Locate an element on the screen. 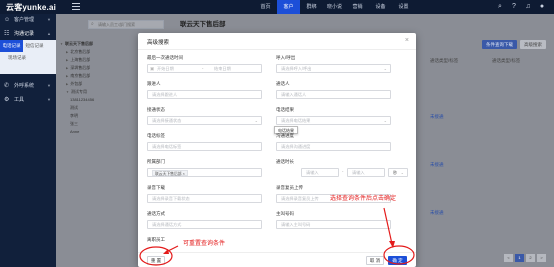 The height and width of the screenshot is (267, 554). annotation-confirm-note: 选择查询条件后点击确定 is located at coordinates (363, 199).